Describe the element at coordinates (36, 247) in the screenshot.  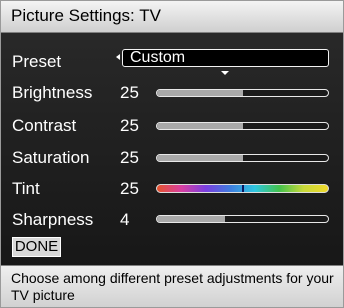
I see `done-button: DONE` at that location.